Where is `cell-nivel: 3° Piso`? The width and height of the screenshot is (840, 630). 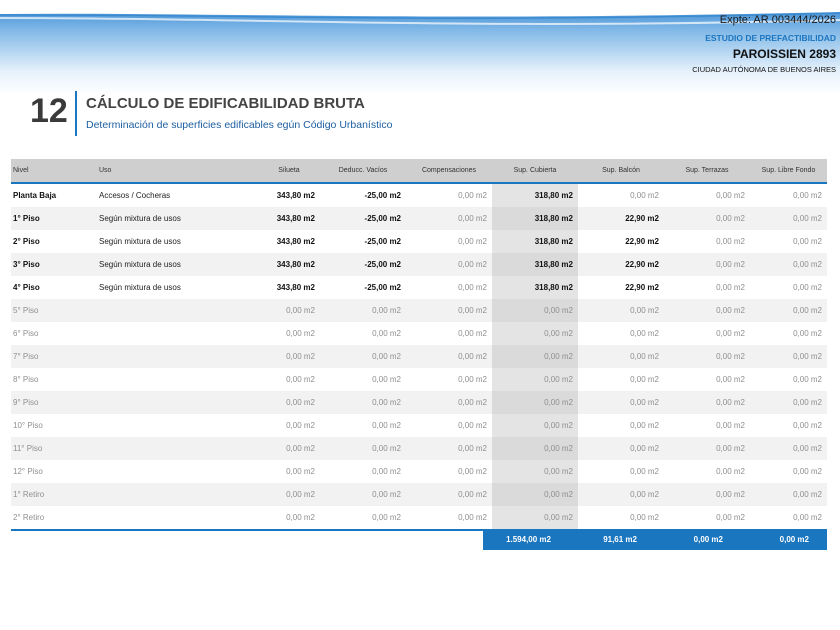
cell-nivel: 3° Piso is located at coordinates (54, 264).